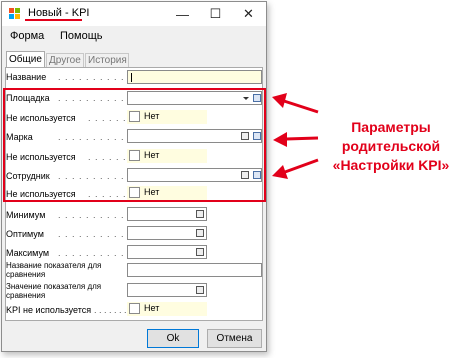  What do you see at coordinates (391, 165) in the screenshot?
I see `annotation-line-3: «Настройки KPI»` at bounding box center [391, 165].